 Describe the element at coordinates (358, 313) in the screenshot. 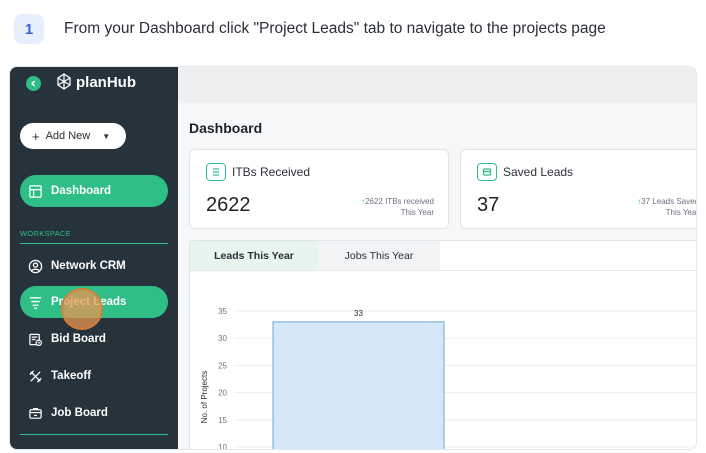

I see `bar-data-label: 33` at that location.